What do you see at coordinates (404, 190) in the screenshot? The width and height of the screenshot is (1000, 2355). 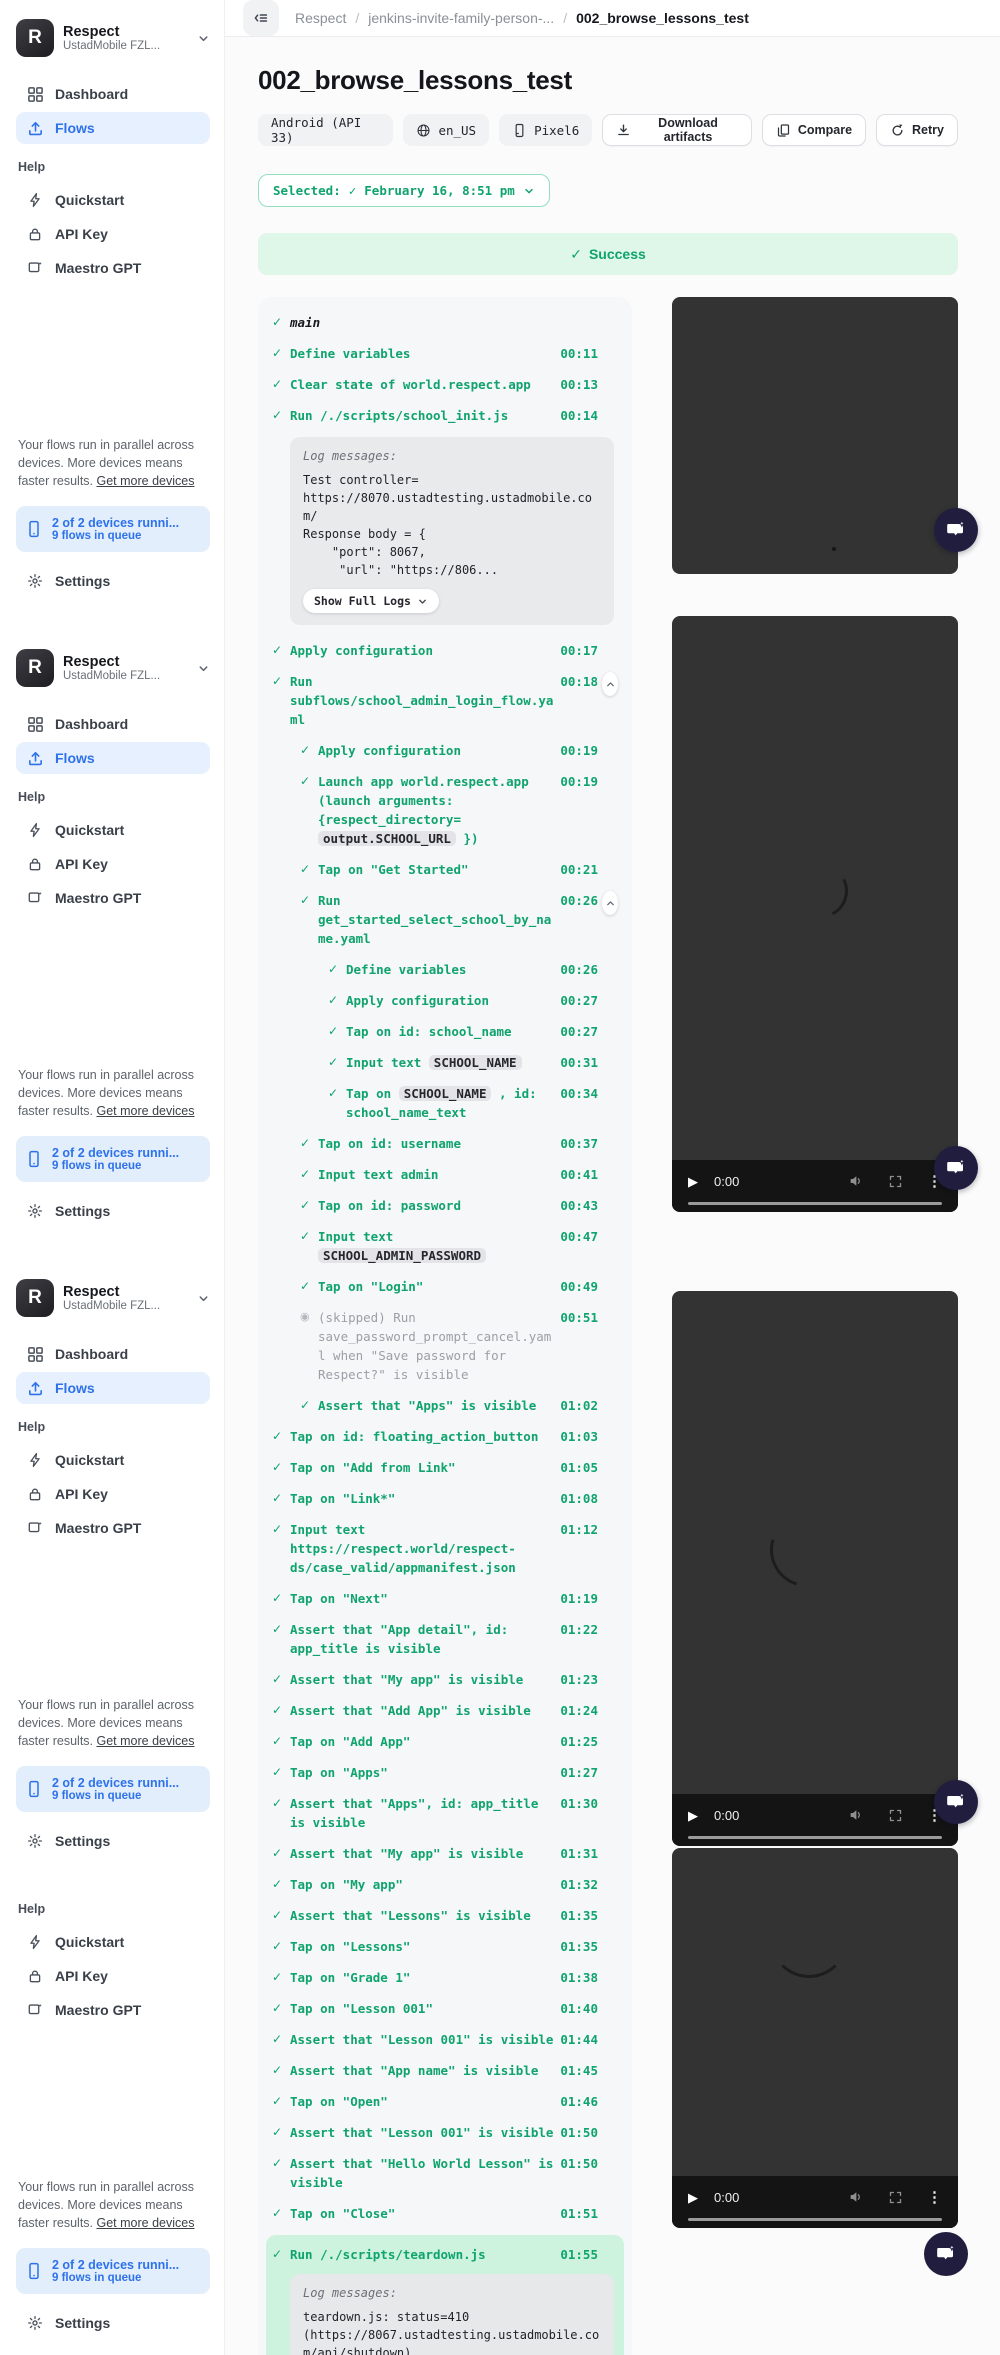 I see `selected-run-dropdown: Selected: ✓ February 16, 8:51 pm` at bounding box center [404, 190].